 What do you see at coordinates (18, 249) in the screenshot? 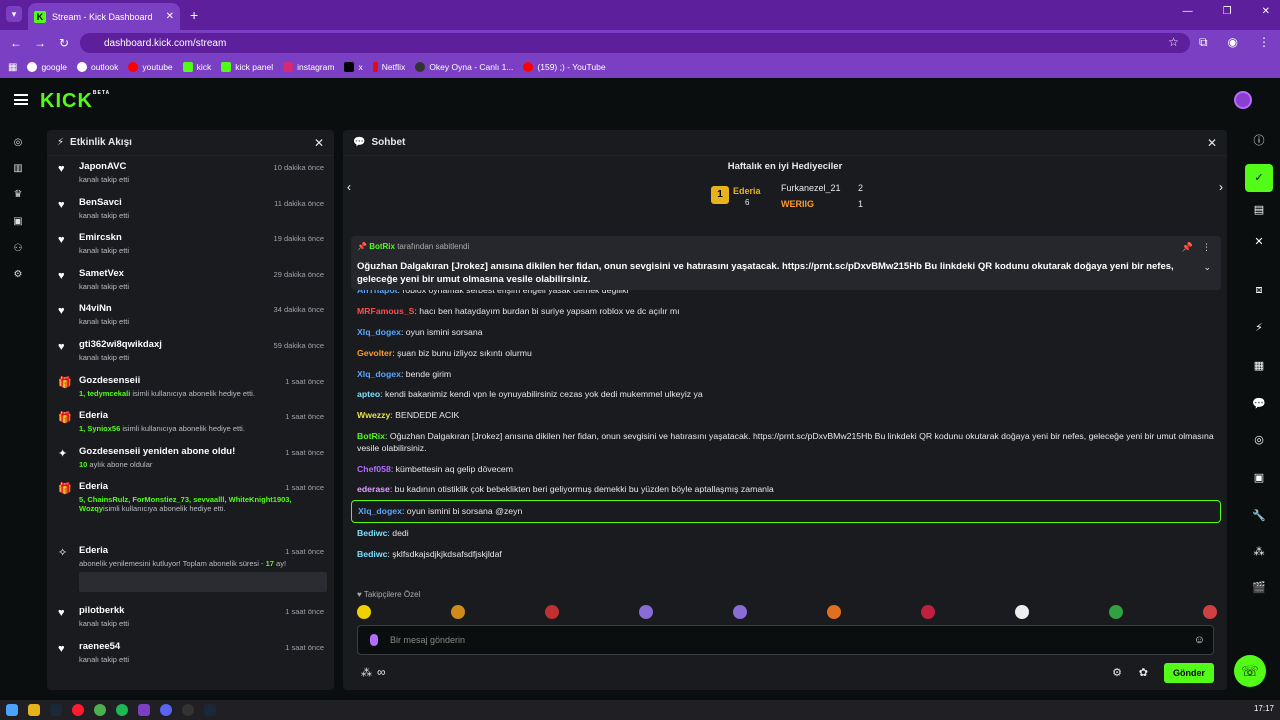
I see `users-icon: ⚇` at bounding box center [18, 249].